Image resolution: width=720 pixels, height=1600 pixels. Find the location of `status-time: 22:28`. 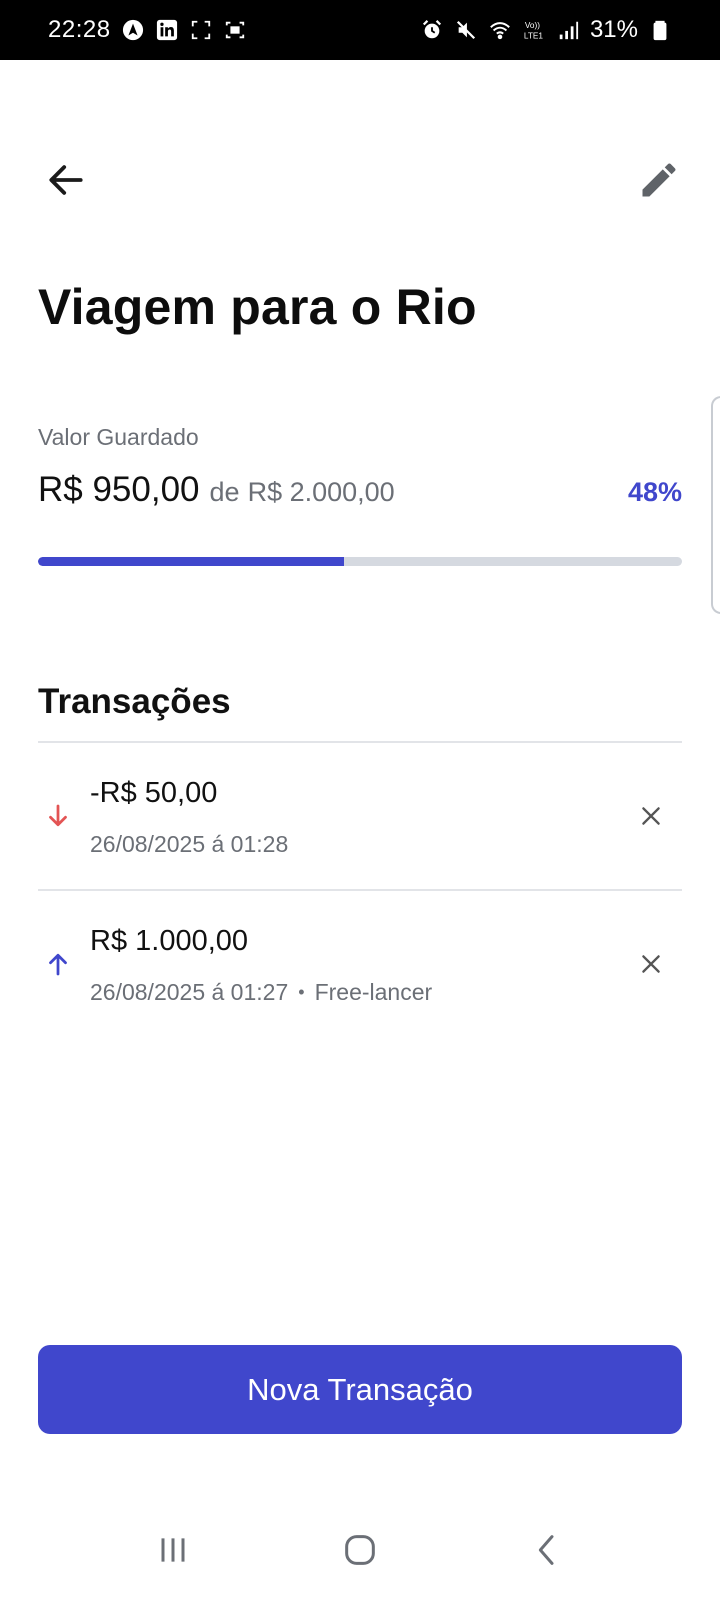

status-time: 22:28 is located at coordinates (79, 29).